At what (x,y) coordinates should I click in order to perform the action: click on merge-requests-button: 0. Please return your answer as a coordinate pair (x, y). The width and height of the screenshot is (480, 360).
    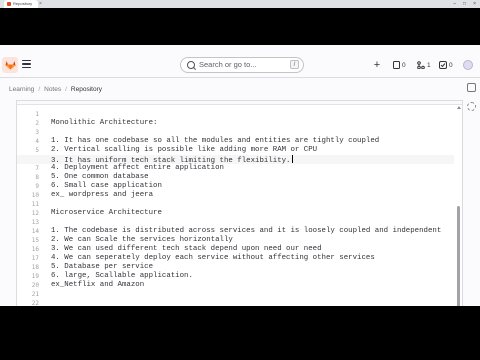
    Looking at the image, I should click on (399, 65).